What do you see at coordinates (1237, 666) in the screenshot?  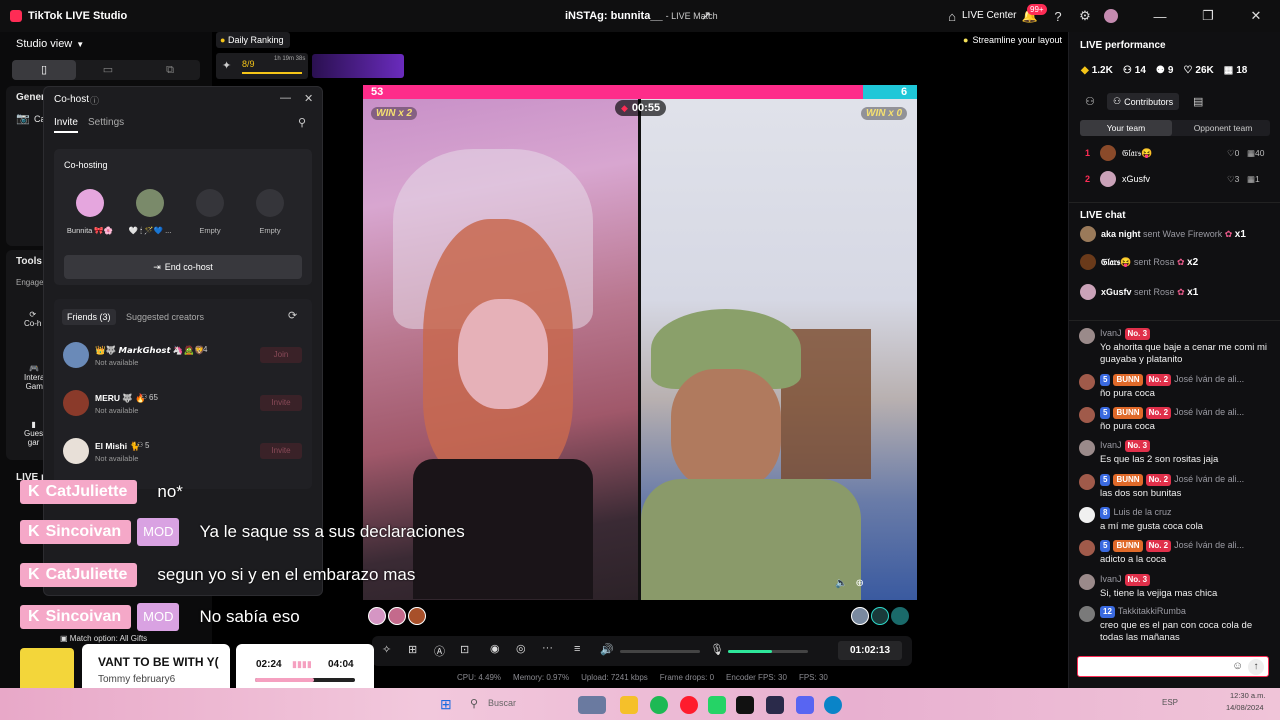 I see `emoji-icon: ☺` at bounding box center [1237, 666].